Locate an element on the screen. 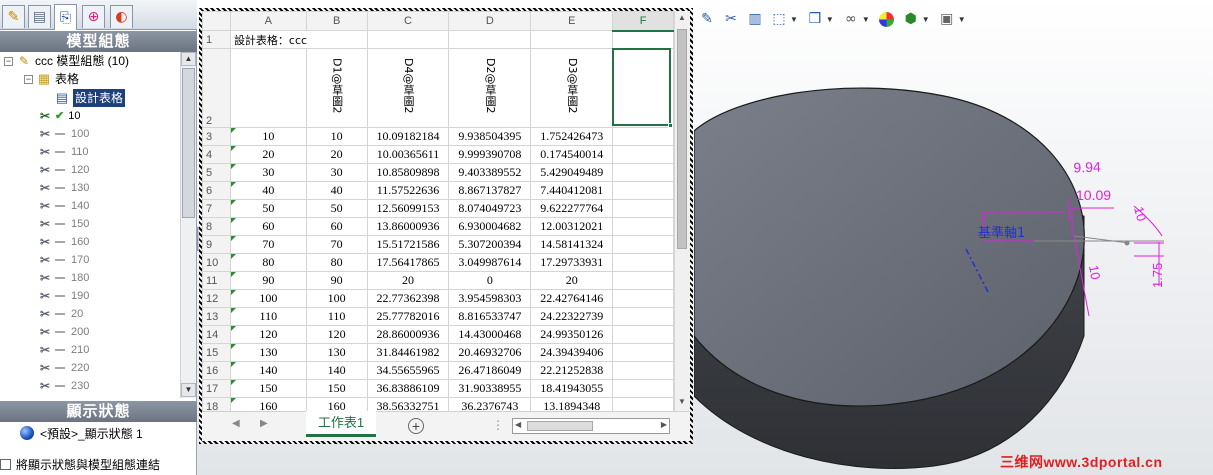 Image resolution: width=1213 pixels, height=475 pixels. sheet-vertical-scrollbar: ▲ ▼ is located at coordinates (682, 211).